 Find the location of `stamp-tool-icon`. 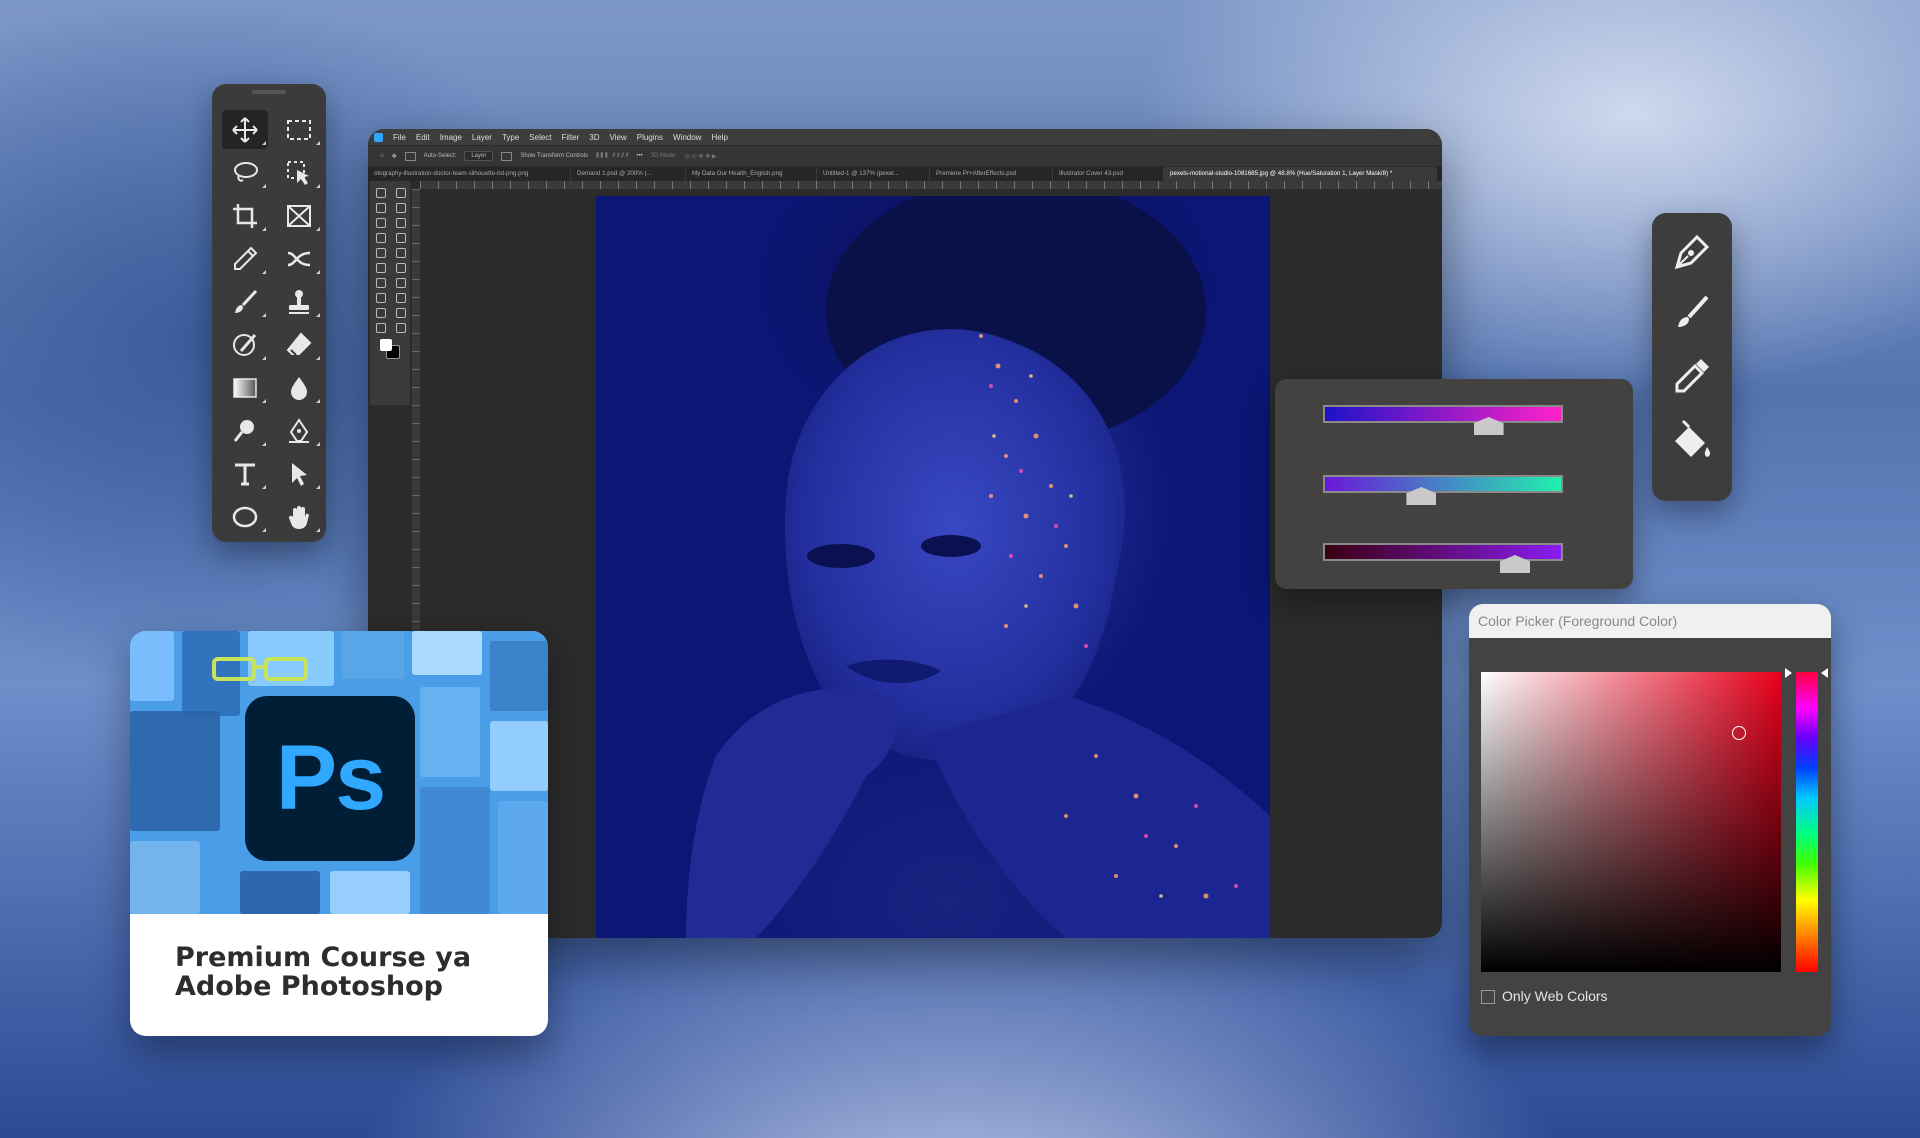

stamp-tool-icon is located at coordinates (299, 301).